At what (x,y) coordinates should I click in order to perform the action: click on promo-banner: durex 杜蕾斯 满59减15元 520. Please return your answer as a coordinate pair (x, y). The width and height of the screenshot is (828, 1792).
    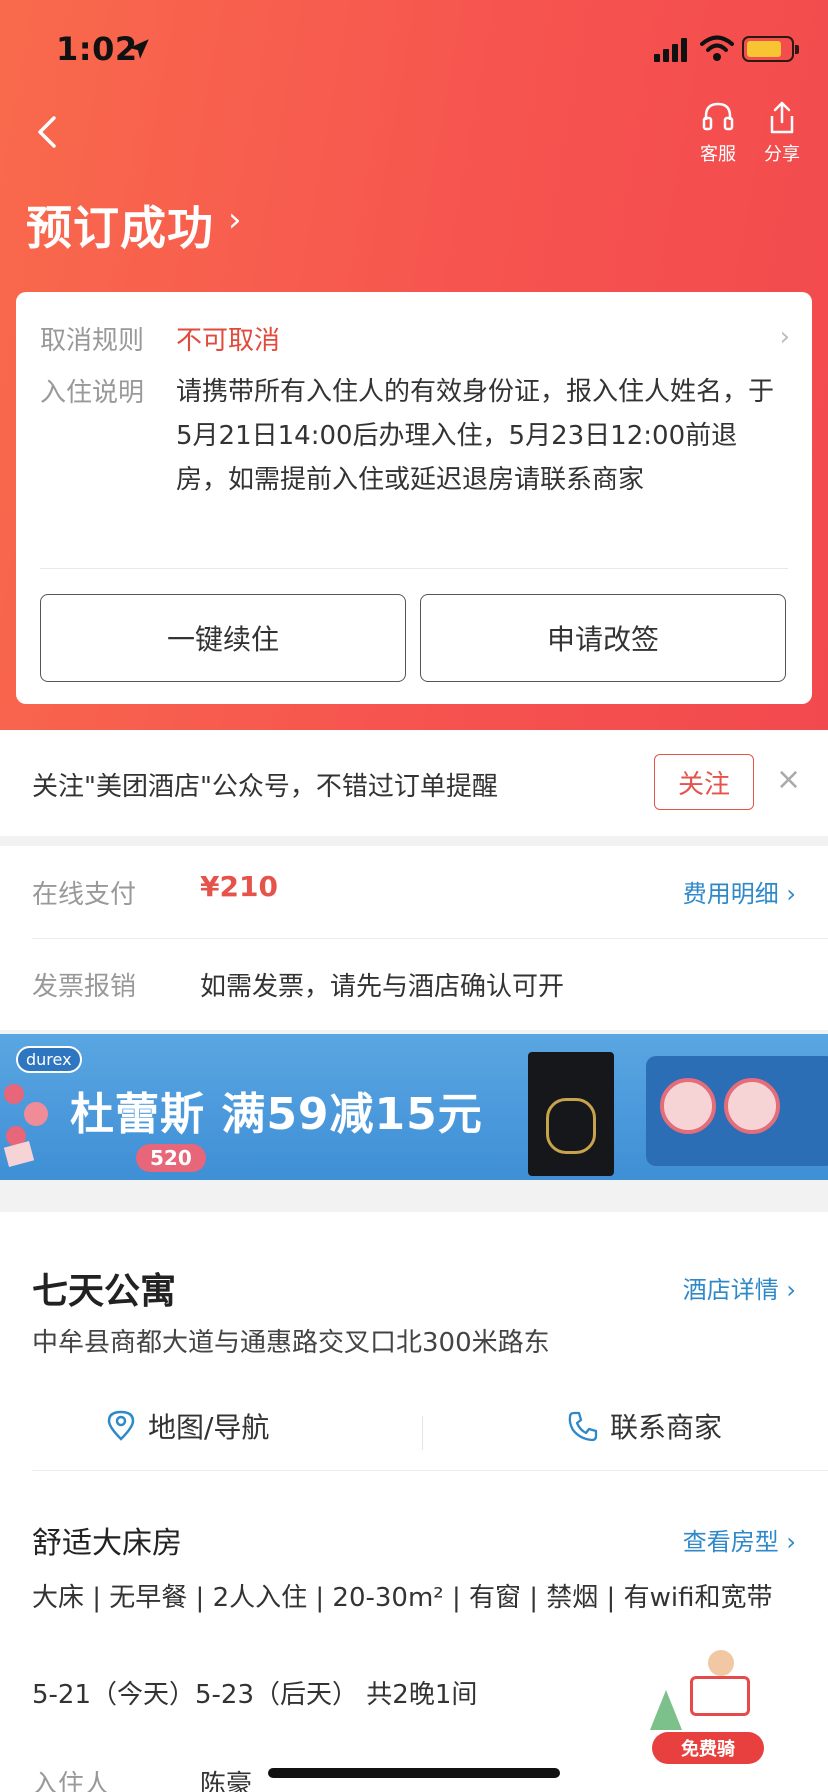
    Looking at the image, I should click on (414, 1107).